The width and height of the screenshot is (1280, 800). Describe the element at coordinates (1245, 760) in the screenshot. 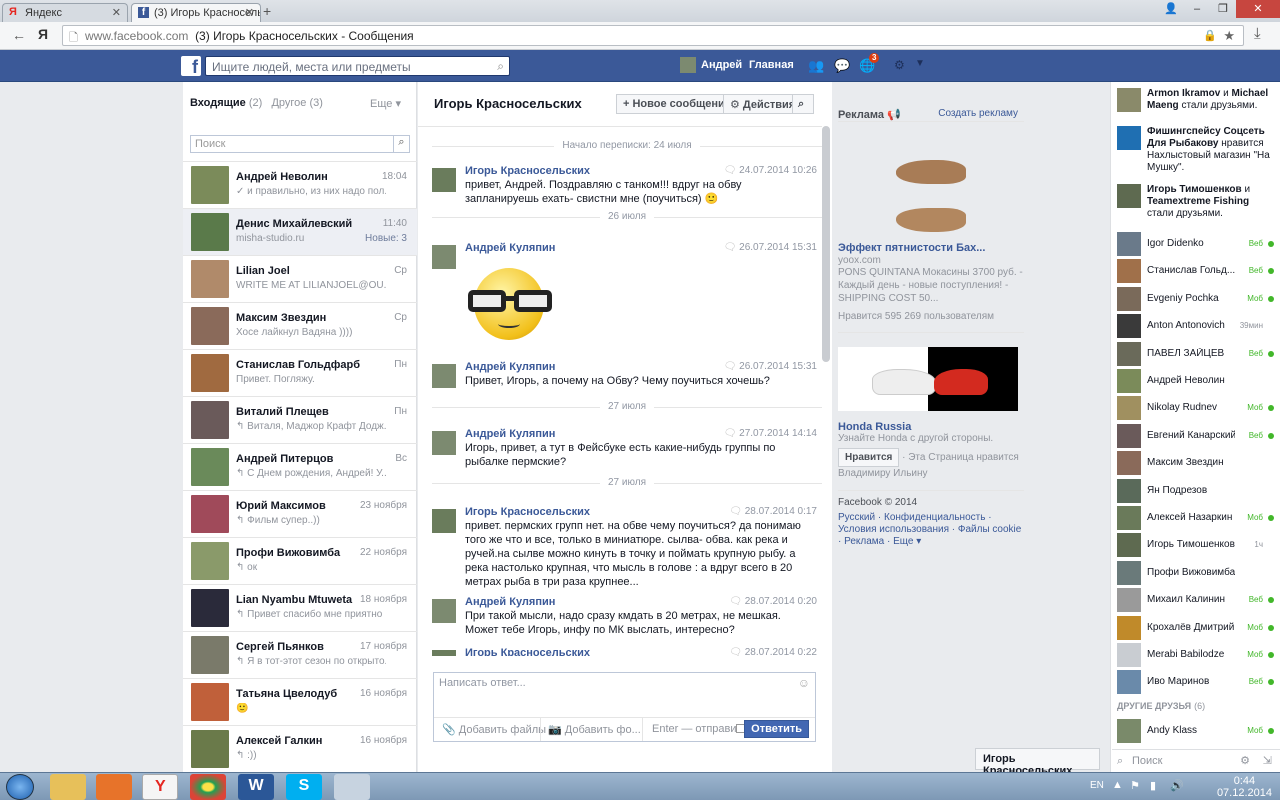

I see `chat-settings-icon: ⚙` at that location.